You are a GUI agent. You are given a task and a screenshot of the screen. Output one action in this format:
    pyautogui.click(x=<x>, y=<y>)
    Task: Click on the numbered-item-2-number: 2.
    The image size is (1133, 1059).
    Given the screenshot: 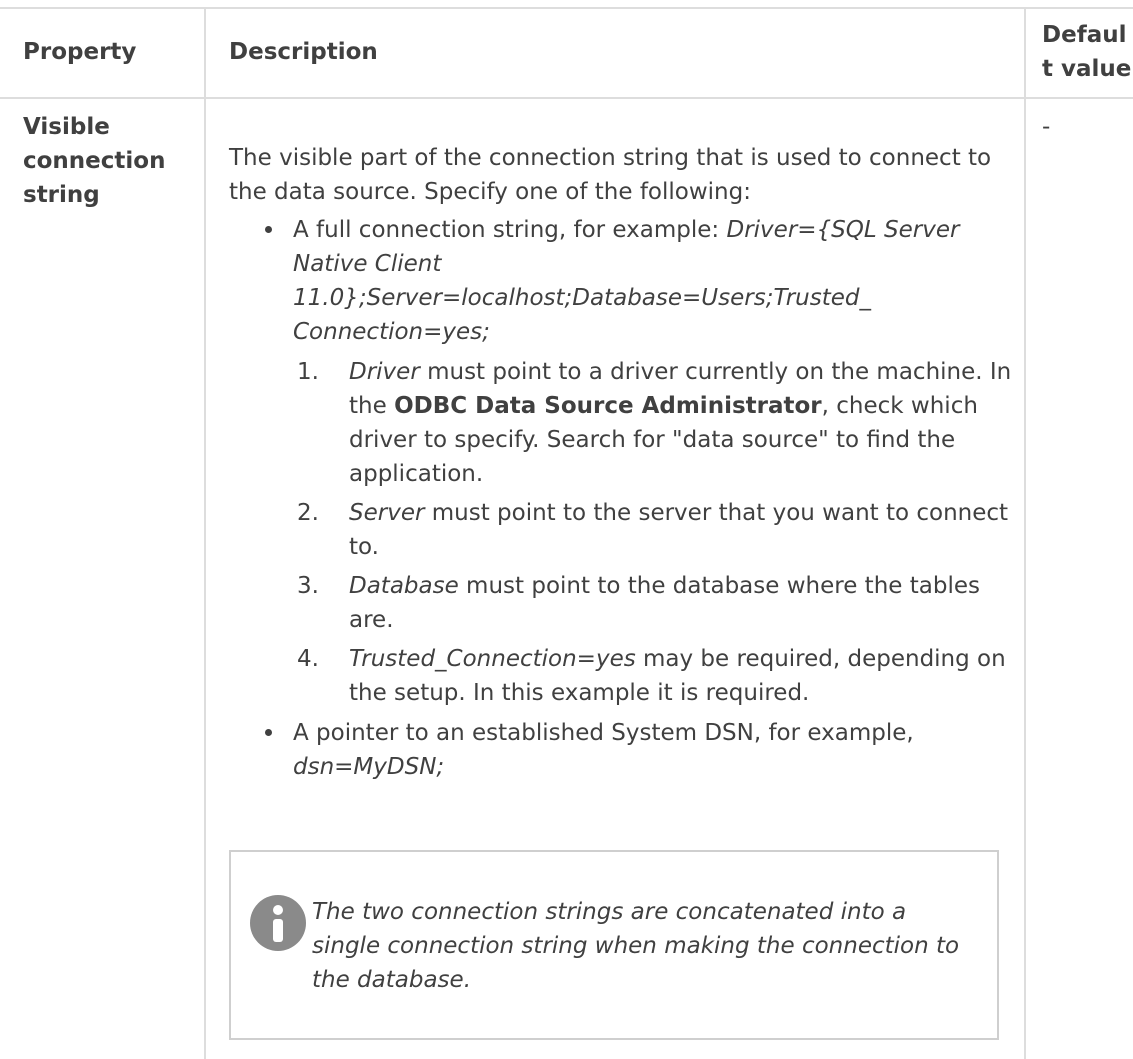 What is the action you would take?
    pyautogui.click(x=308, y=513)
    